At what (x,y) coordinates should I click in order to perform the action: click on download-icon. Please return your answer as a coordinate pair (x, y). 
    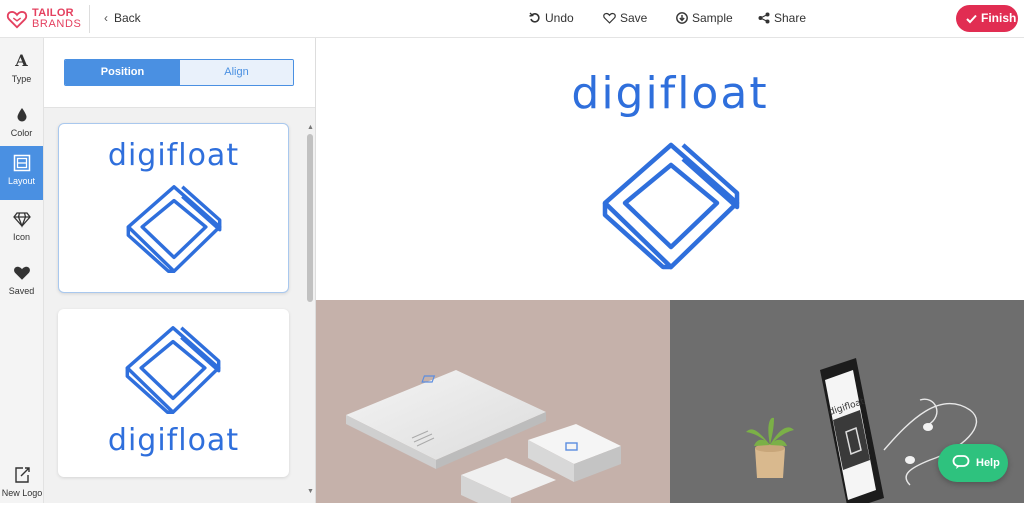
    Looking at the image, I should click on (682, 18).